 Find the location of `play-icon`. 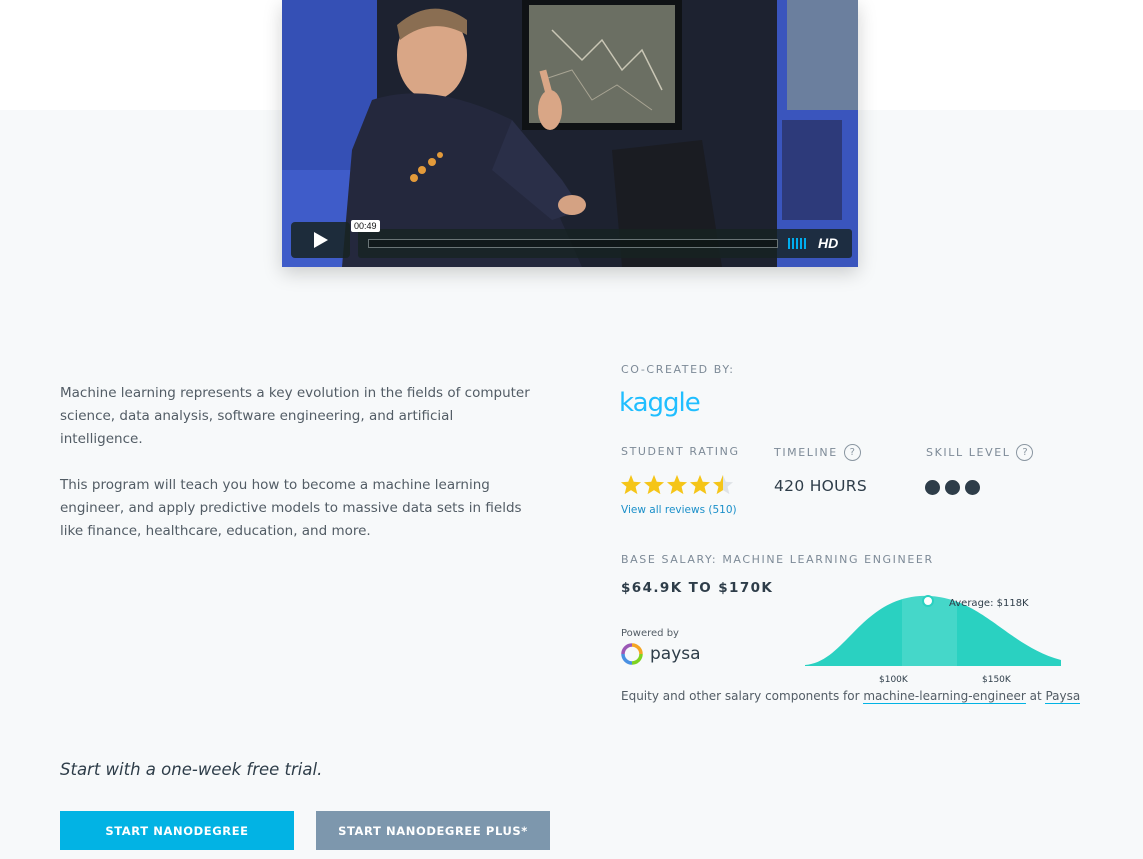

play-icon is located at coordinates (320, 240).